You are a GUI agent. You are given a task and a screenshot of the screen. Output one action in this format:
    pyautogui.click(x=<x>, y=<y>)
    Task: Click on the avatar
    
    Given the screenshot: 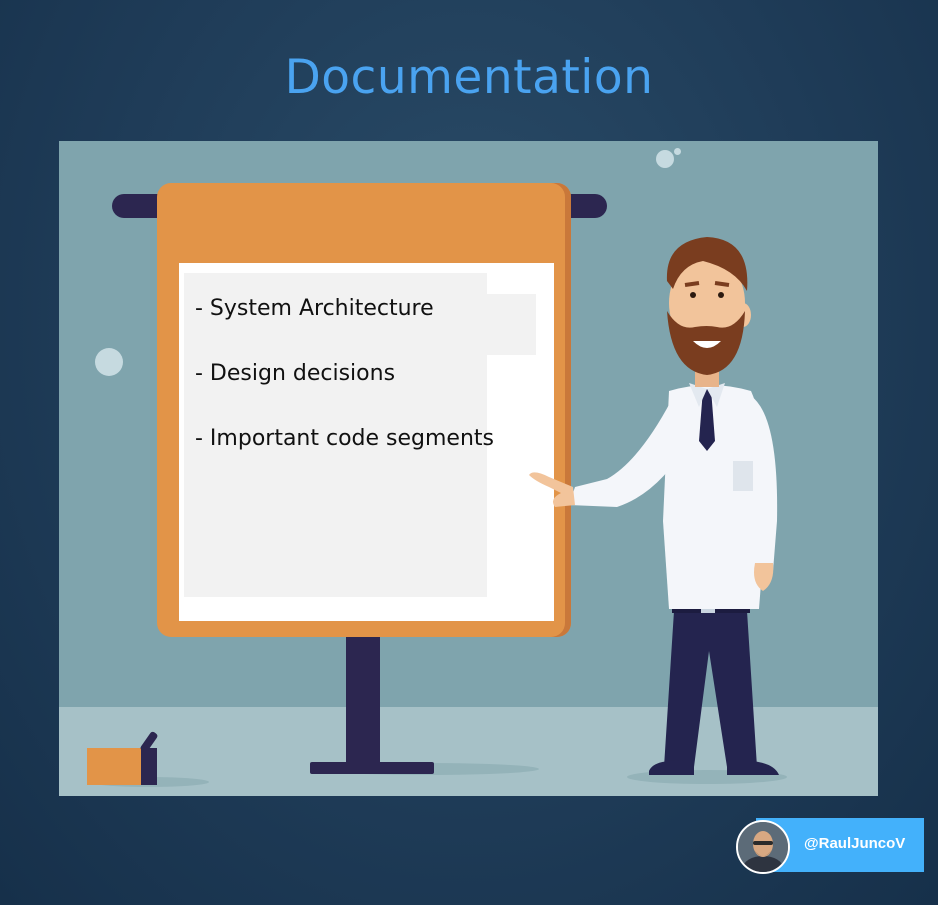 What is the action you would take?
    pyautogui.click(x=763, y=847)
    